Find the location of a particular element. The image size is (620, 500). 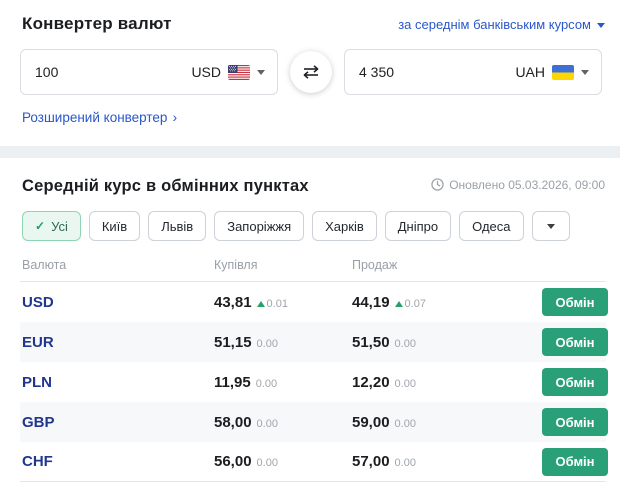

buy-value: 43,81 0.01 is located at coordinates (283, 302).